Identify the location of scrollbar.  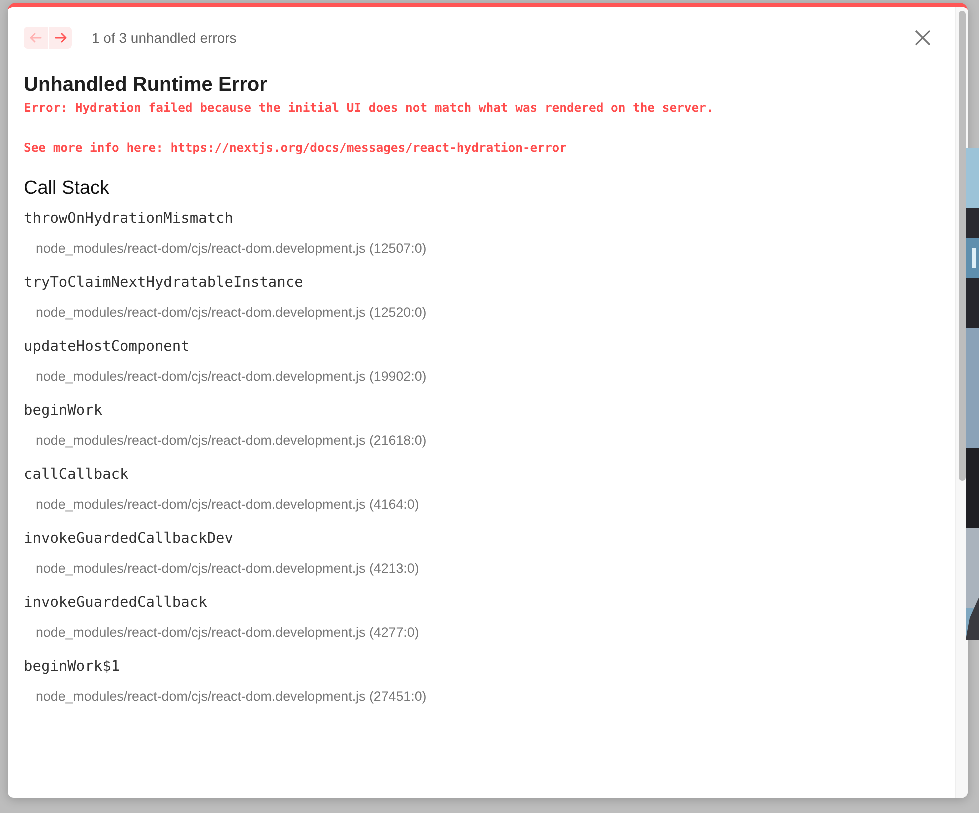
(962, 246).